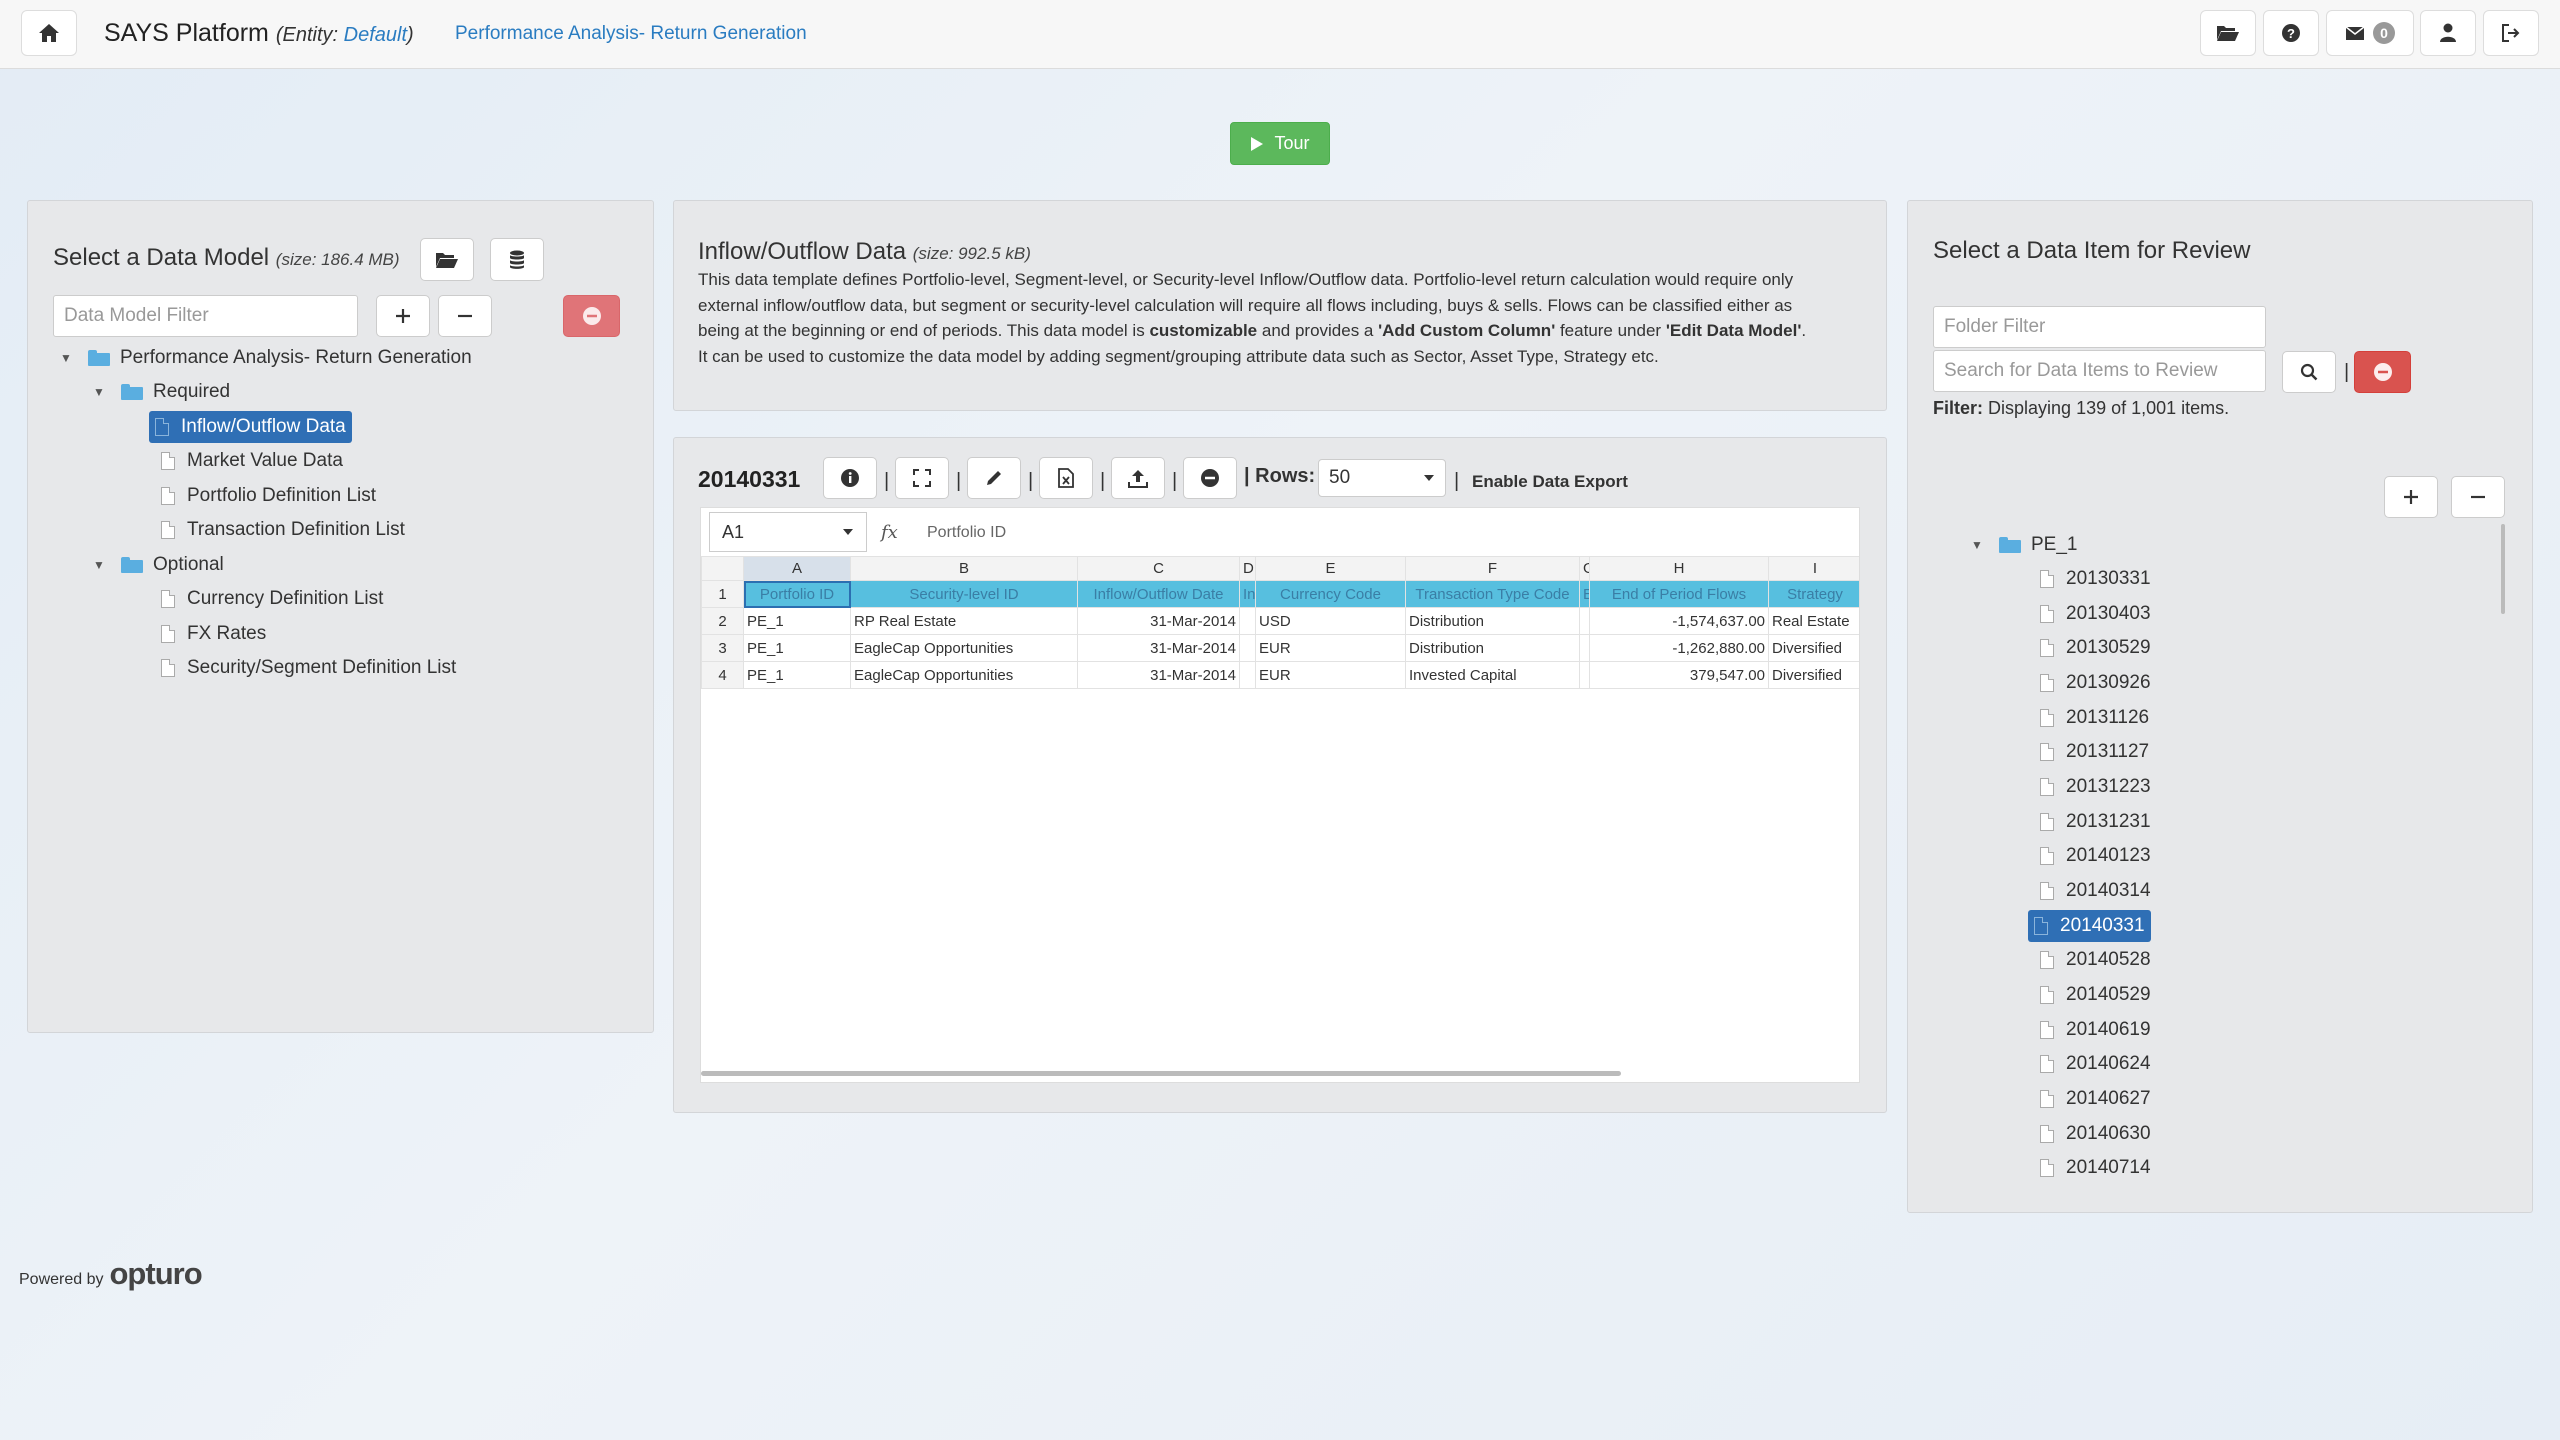 The image size is (2560, 1440). I want to click on vertical-scrollbar, so click(2503, 569).